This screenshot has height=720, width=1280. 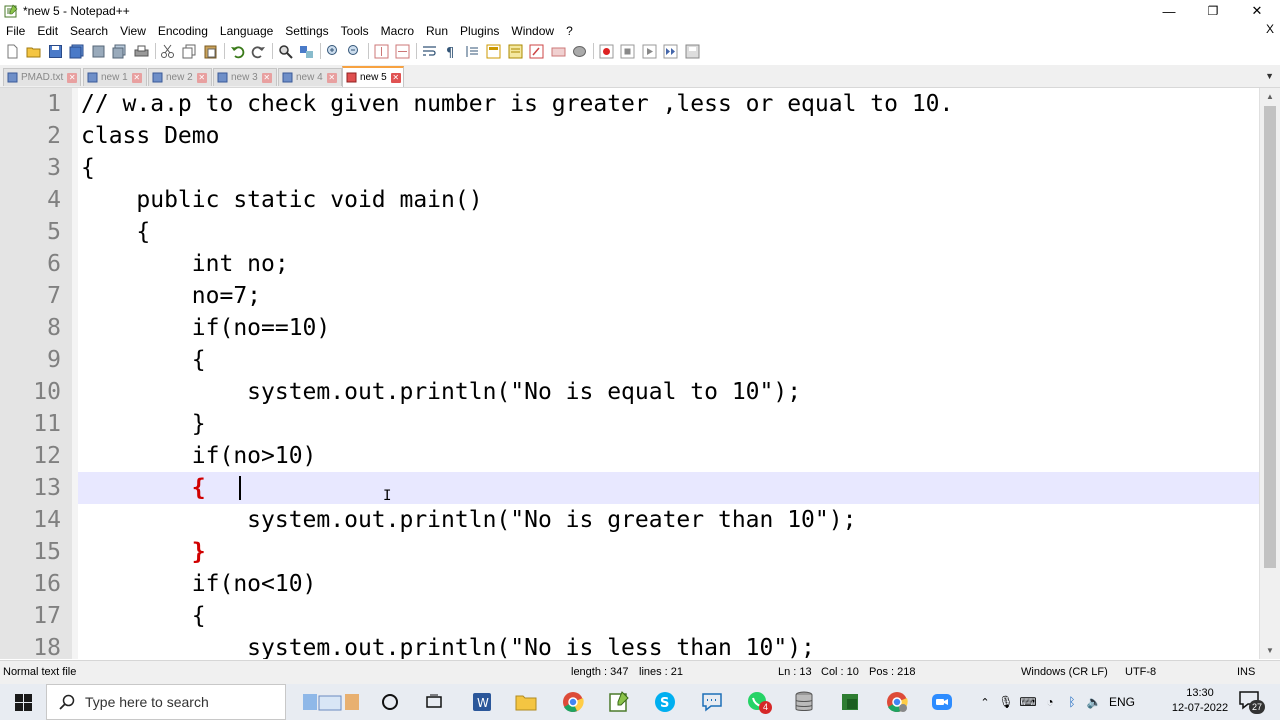 What do you see at coordinates (143, 424) in the screenshot?
I see `code-line: }` at bounding box center [143, 424].